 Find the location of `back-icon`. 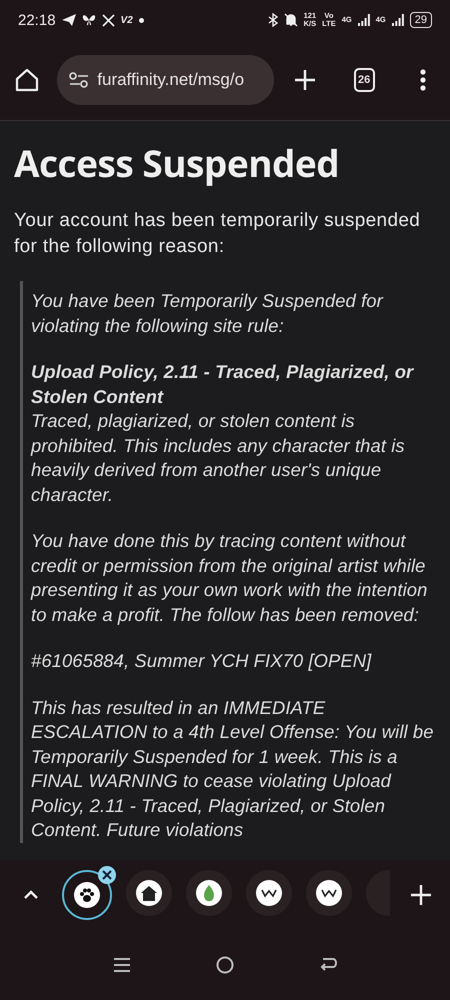

back-icon is located at coordinates (328, 965).